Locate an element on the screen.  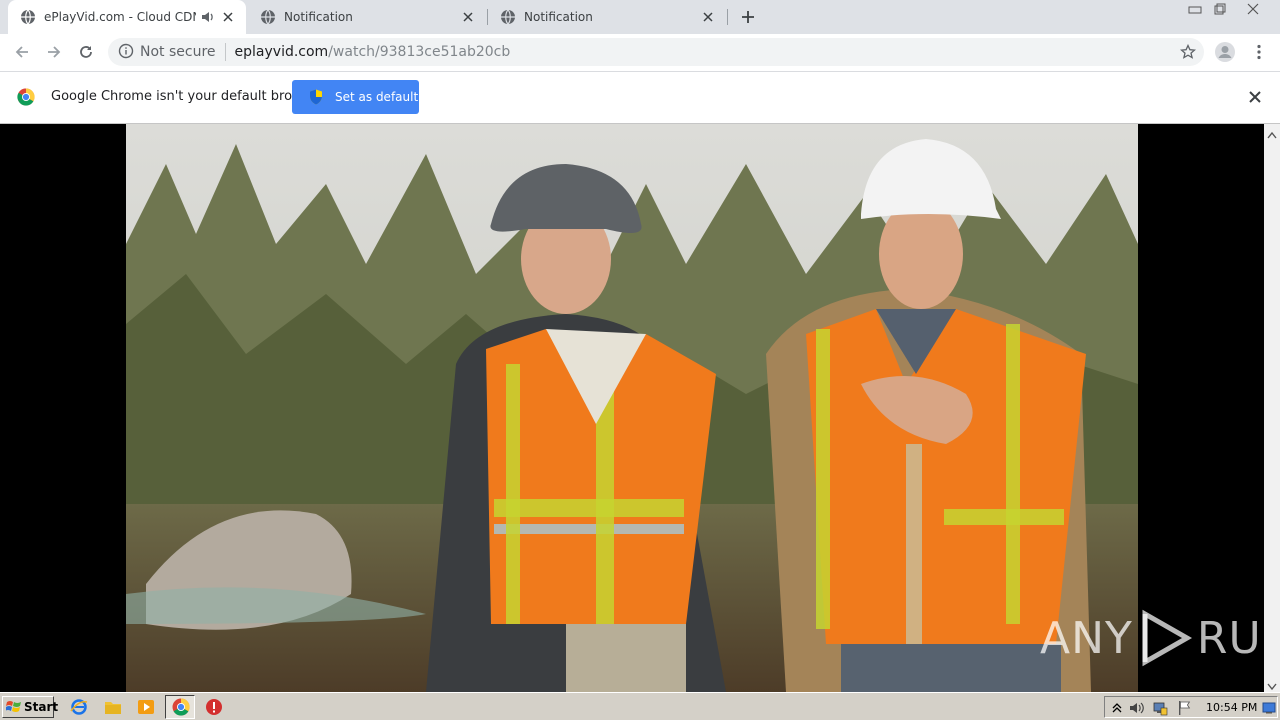
tab-separator is located at coordinates (727, 17).